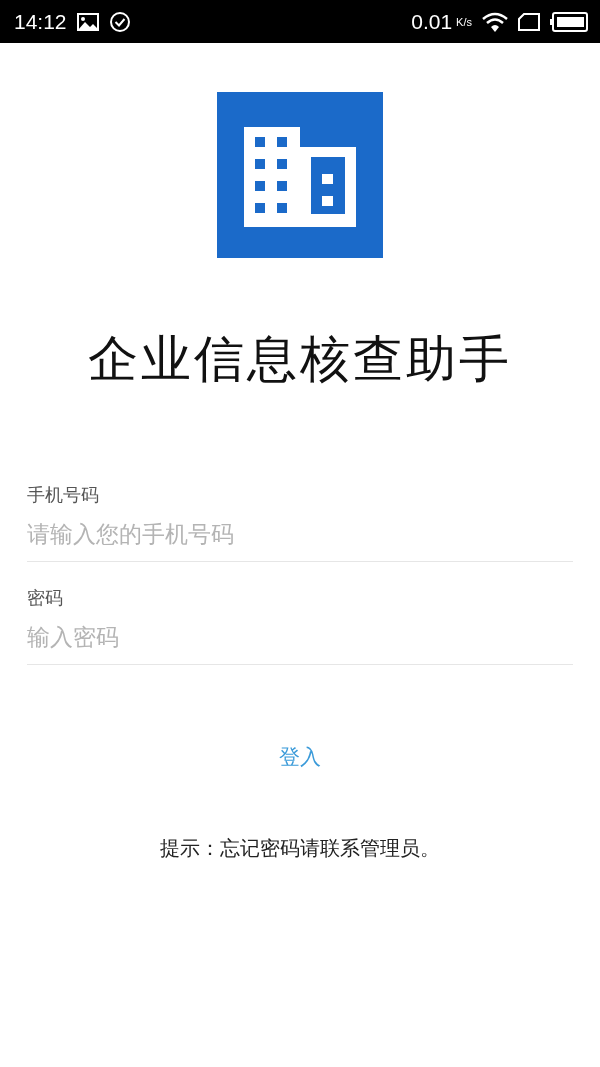 The height and width of the screenshot is (1067, 600). What do you see at coordinates (300, 848) in the screenshot?
I see `hint-text: 提示：忘记密码请联系管理员。` at bounding box center [300, 848].